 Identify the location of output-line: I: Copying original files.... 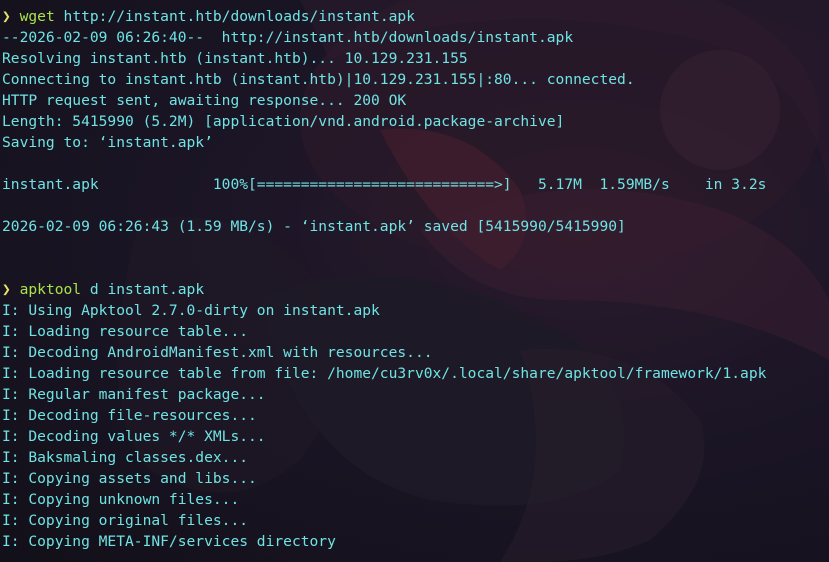
(125, 520).